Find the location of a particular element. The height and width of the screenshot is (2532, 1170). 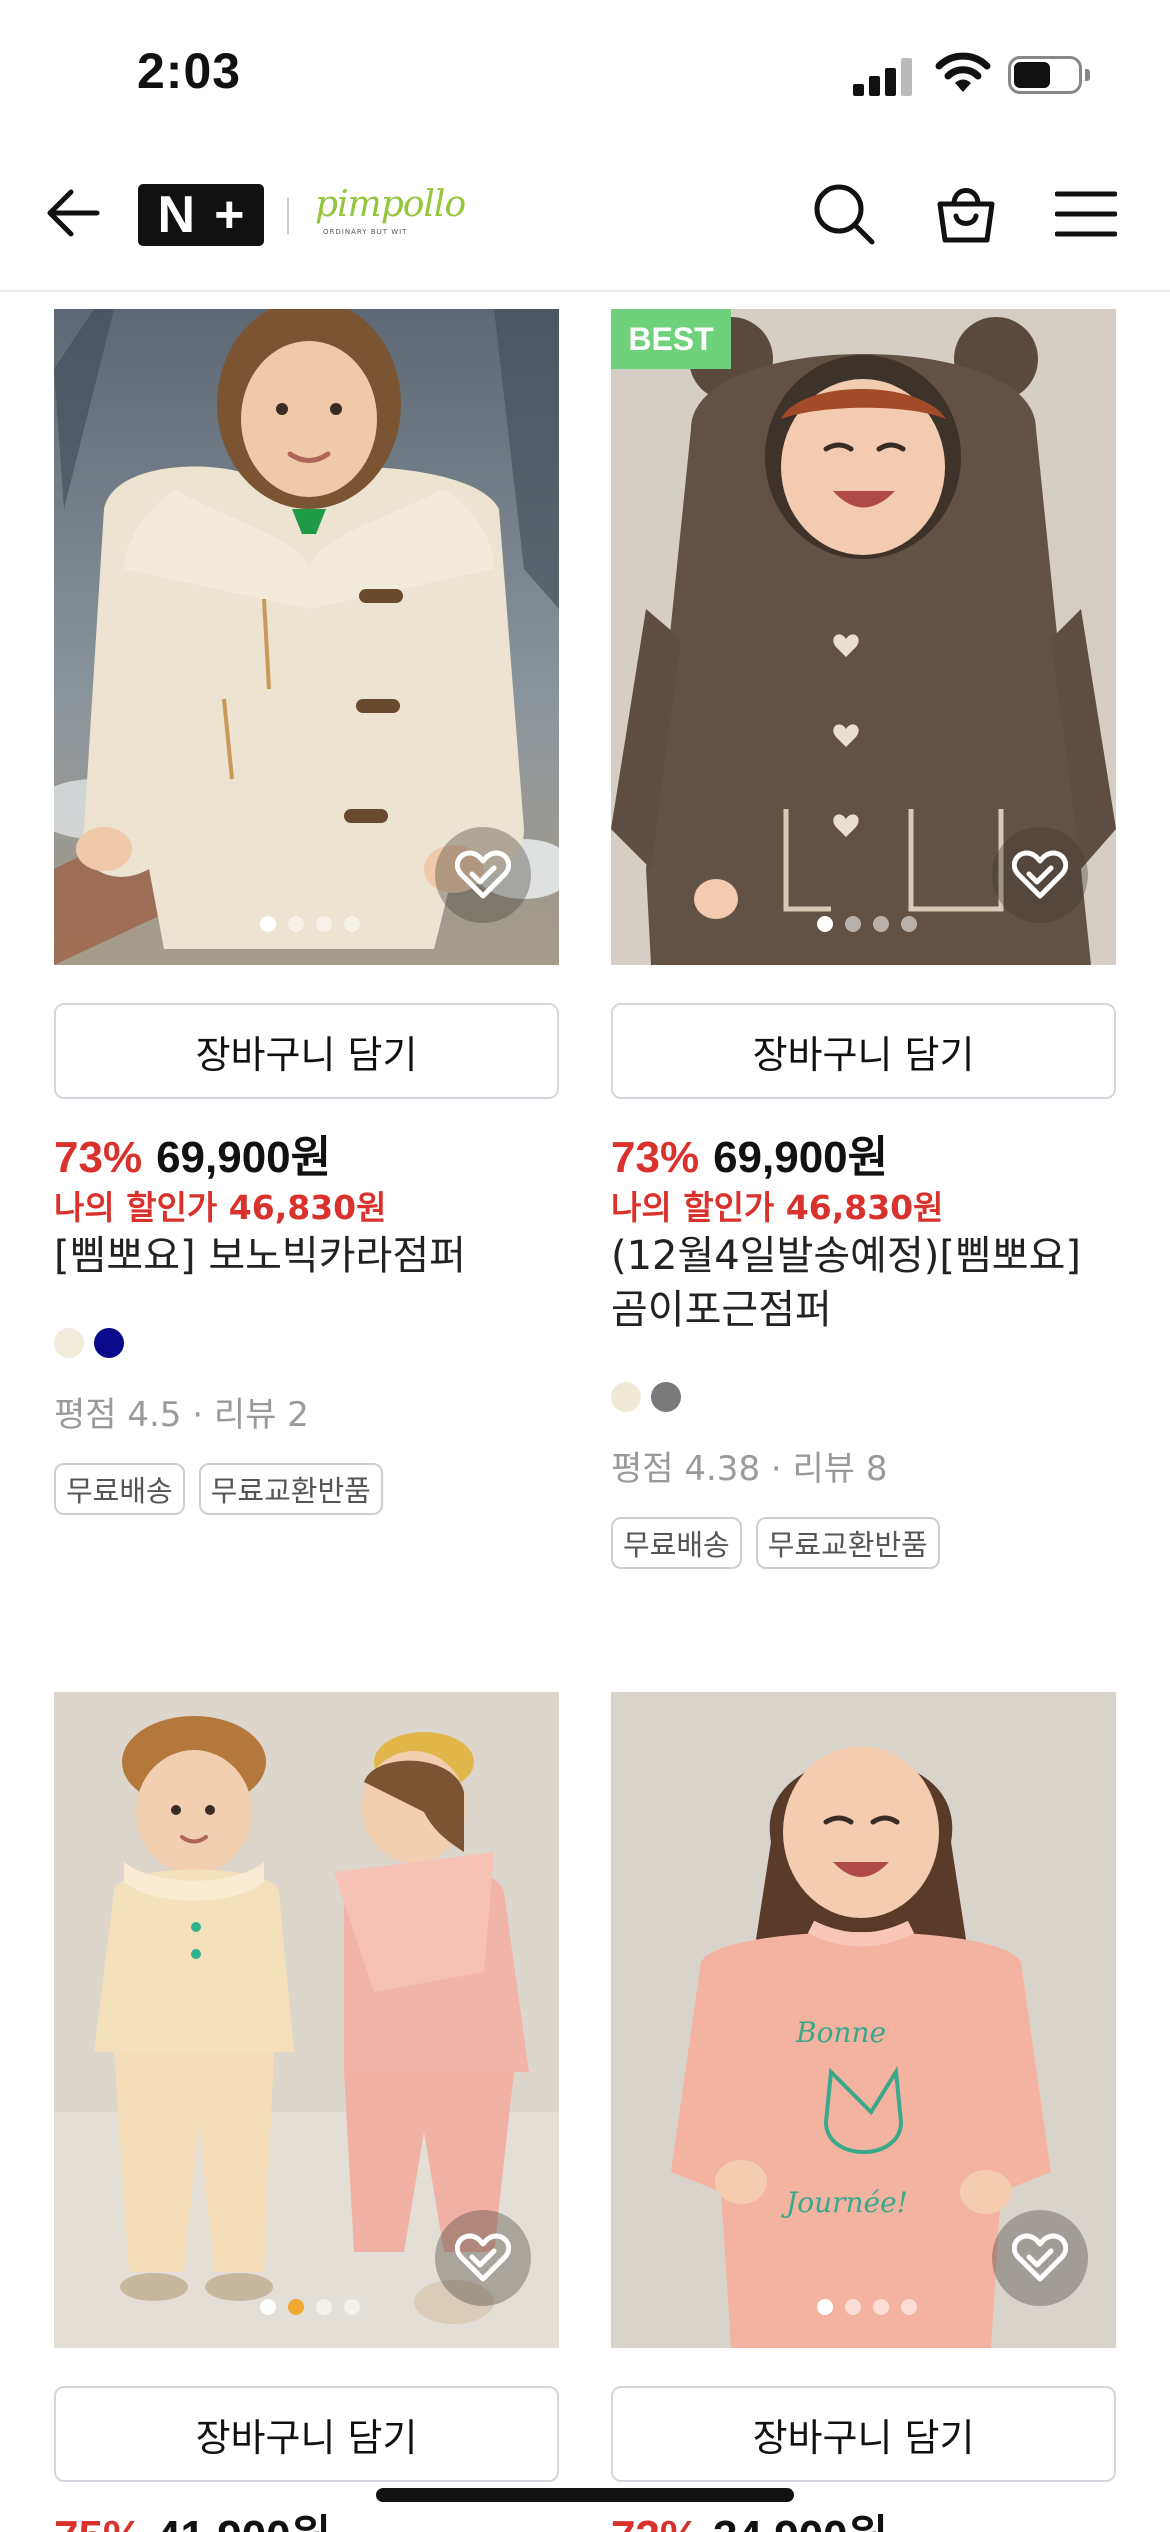

cart-button is located at coordinates (966, 214).